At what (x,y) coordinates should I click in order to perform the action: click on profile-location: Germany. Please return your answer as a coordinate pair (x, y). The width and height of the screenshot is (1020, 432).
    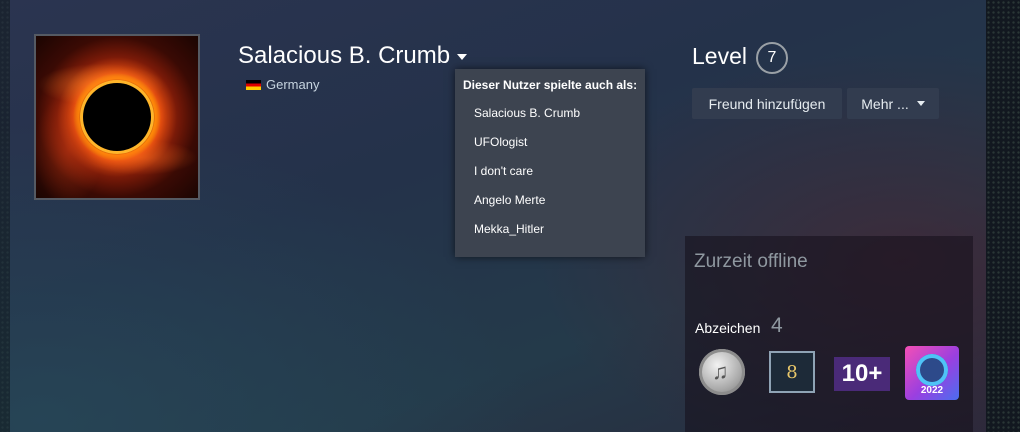
    Looking at the image, I should click on (282, 84).